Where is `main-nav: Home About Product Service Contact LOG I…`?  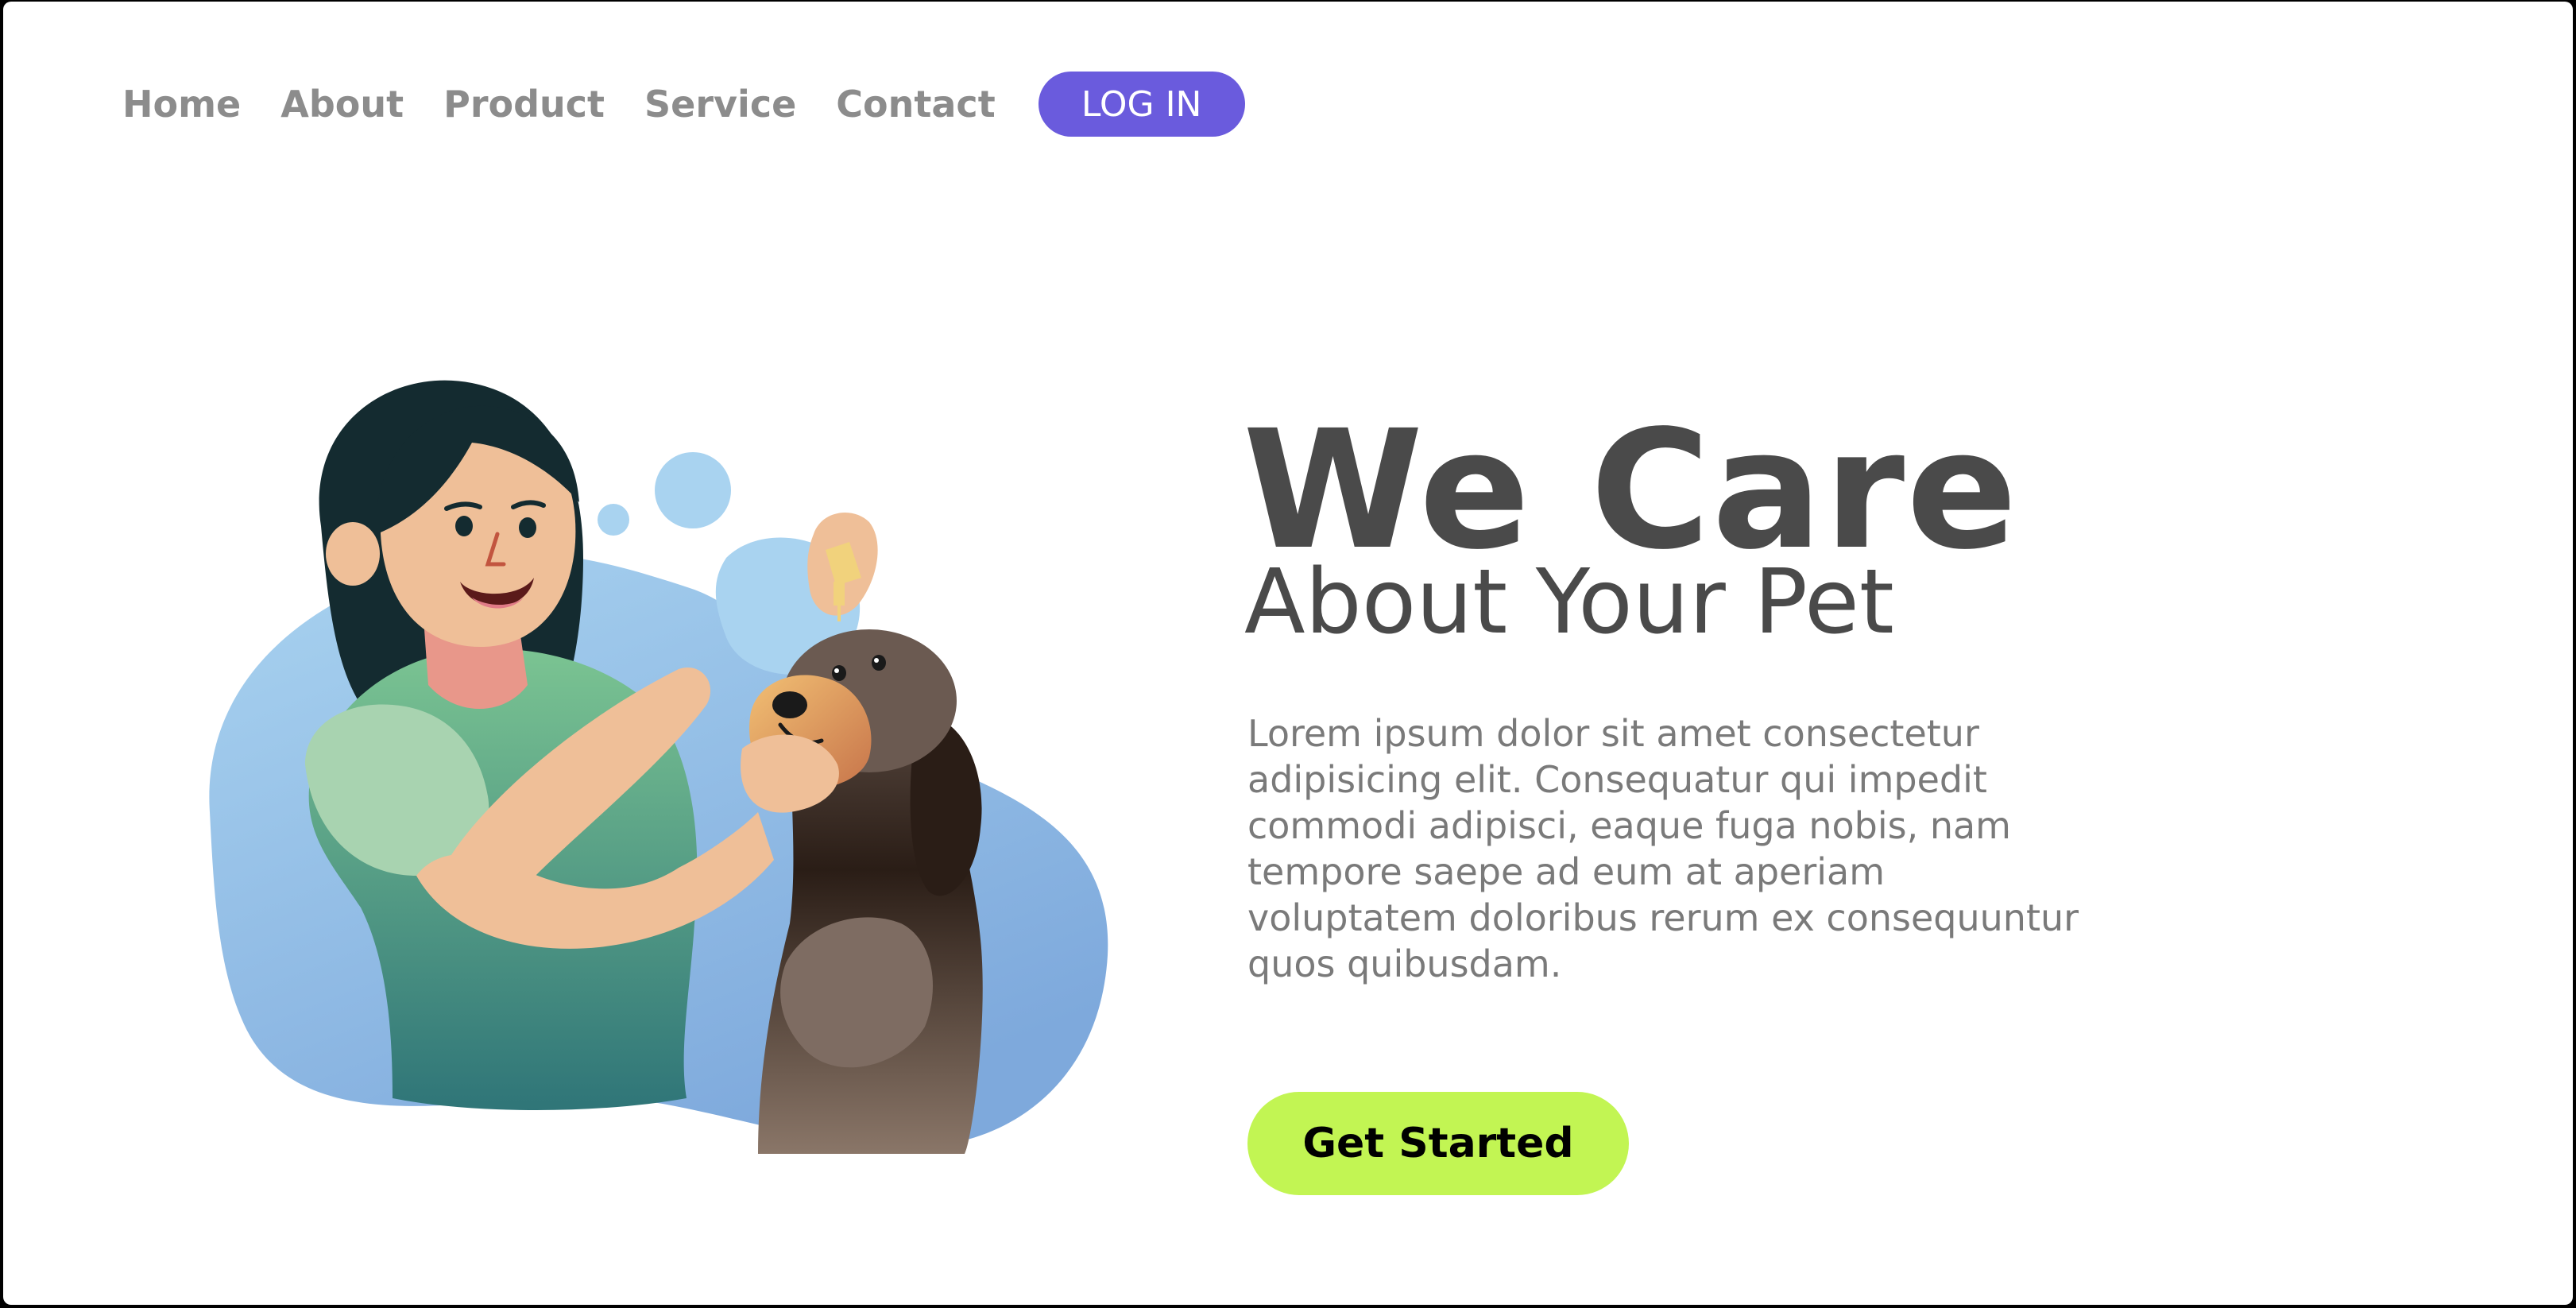
main-nav: Home About Product Service Contact LOG I… is located at coordinates (683, 104).